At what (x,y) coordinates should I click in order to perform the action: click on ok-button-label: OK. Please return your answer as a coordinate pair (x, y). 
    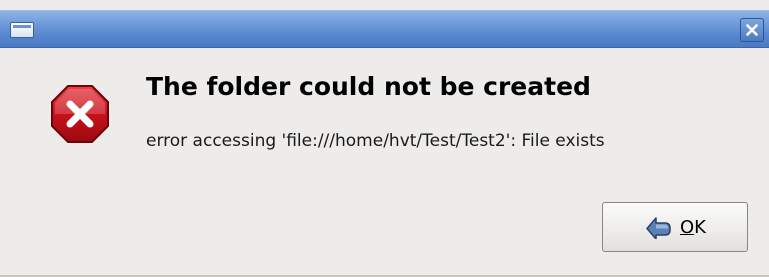
    Looking at the image, I should click on (693, 227).